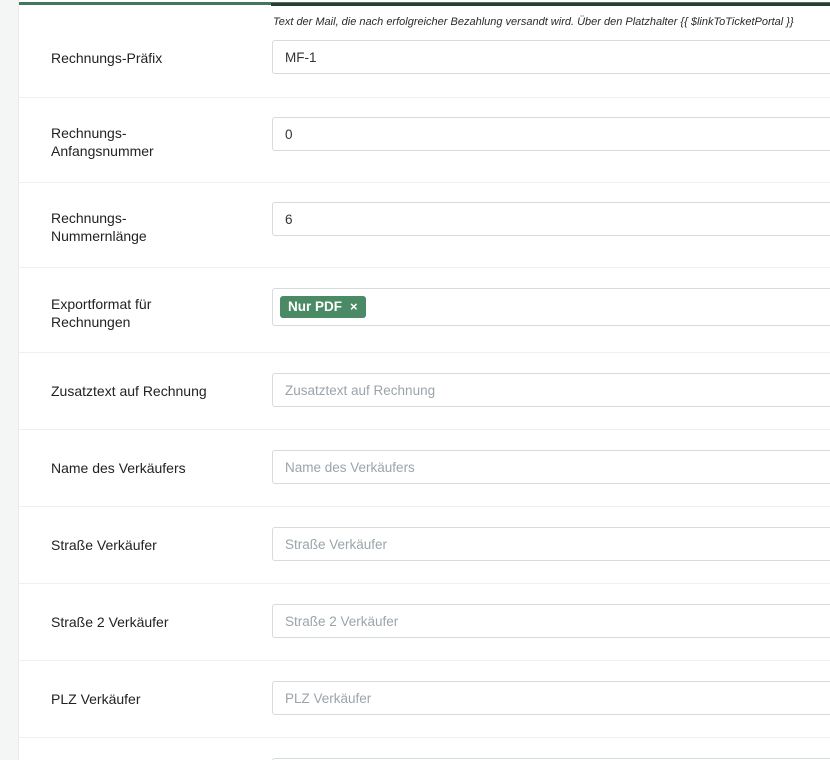 Image resolution: width=830 pixels, height=760 pixels. I want to click on invoice-start-number-label-line2: Anfangsnummer, so click(102, 151).